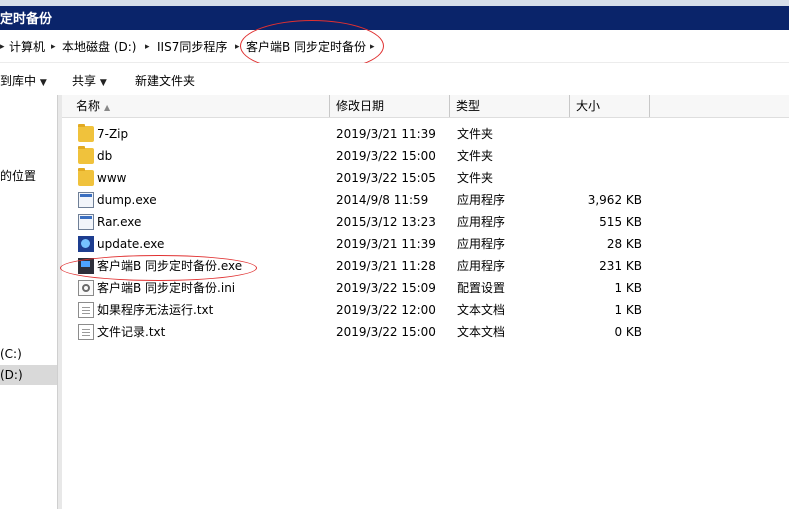 This screenshot has height=509, width=789. What do you see at coordinates (131, 332) in the screenshot?
I see `file-name: 文件记录.txt` at bounding box center [131, 332].